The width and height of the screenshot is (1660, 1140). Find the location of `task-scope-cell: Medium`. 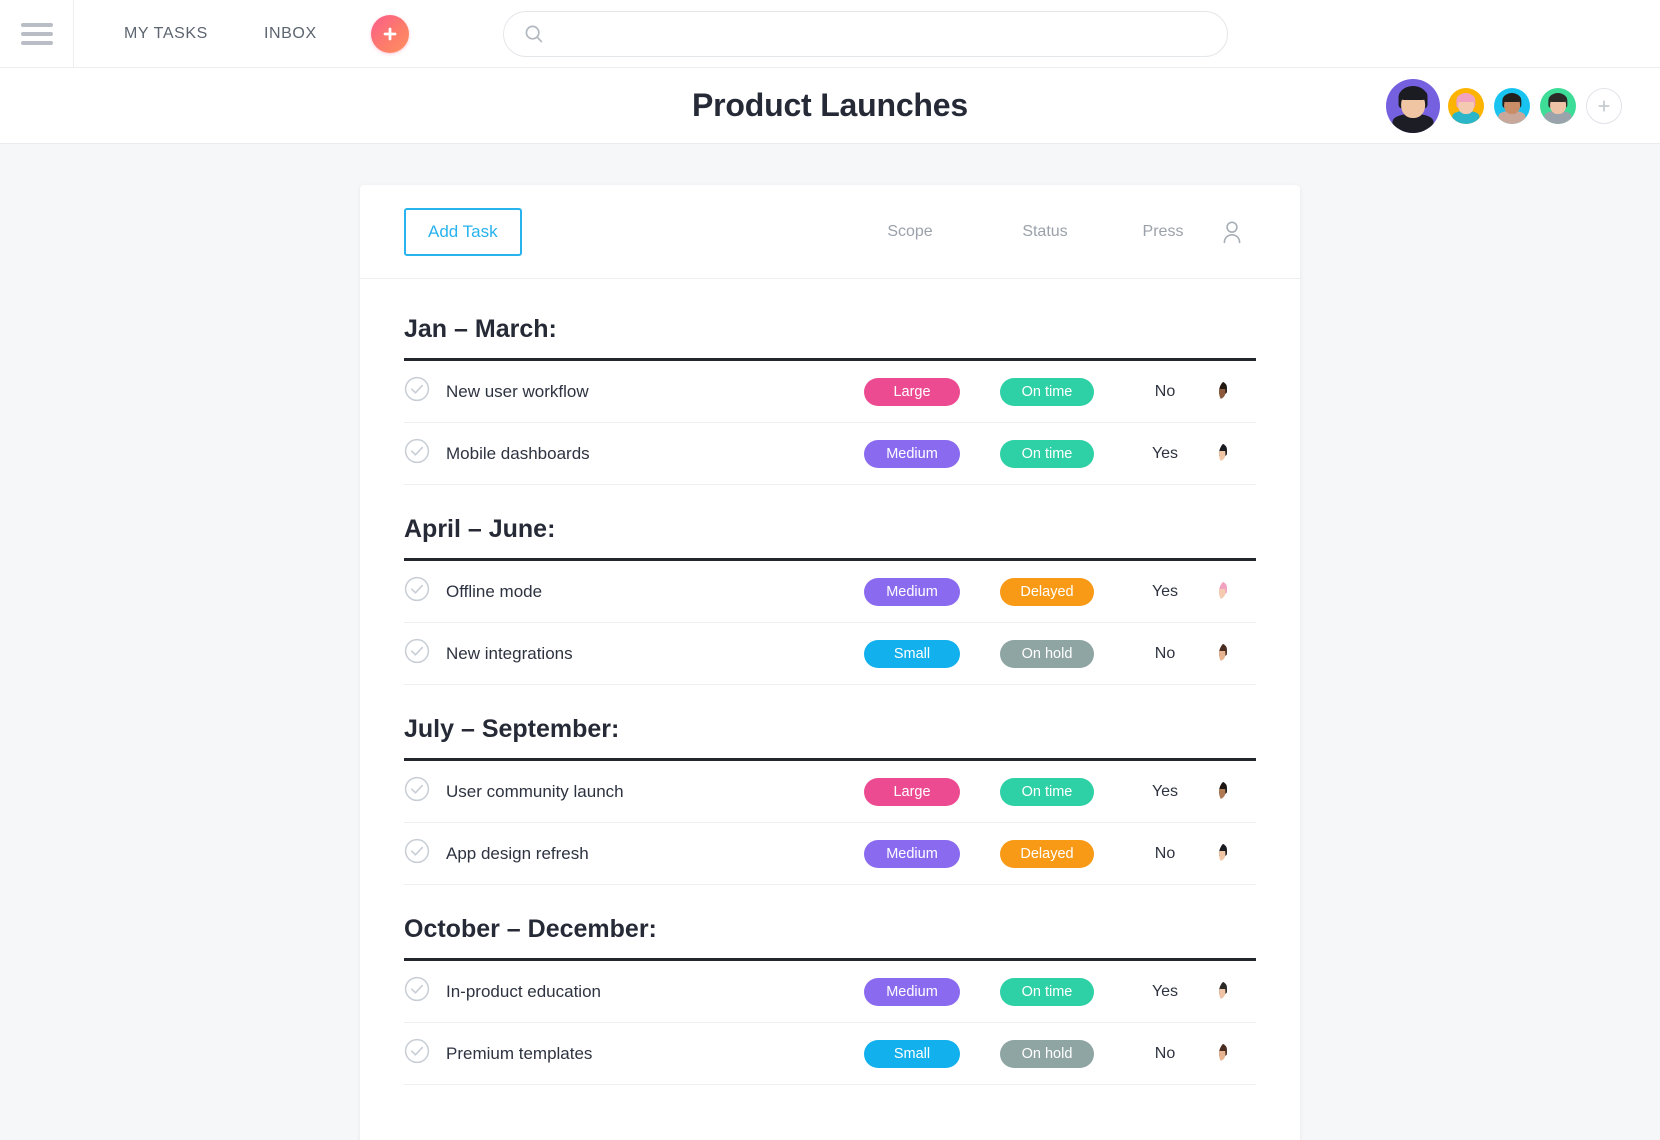

task-scope-cell: Medium is located at coordinates (912, 591).